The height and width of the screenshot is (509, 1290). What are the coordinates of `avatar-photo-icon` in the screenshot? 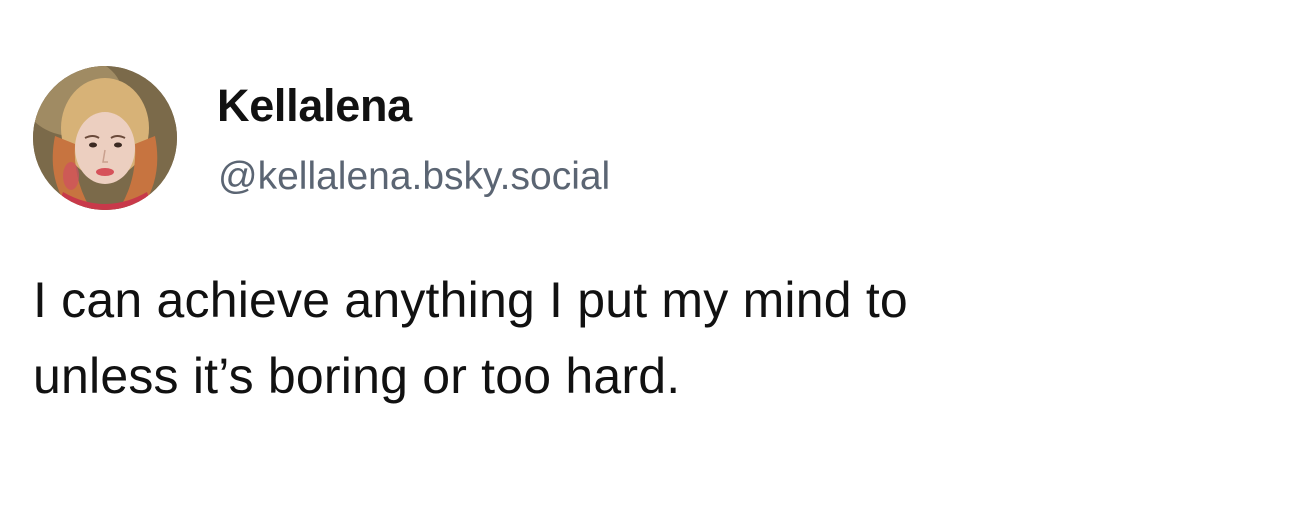 It's located at (105, 138).